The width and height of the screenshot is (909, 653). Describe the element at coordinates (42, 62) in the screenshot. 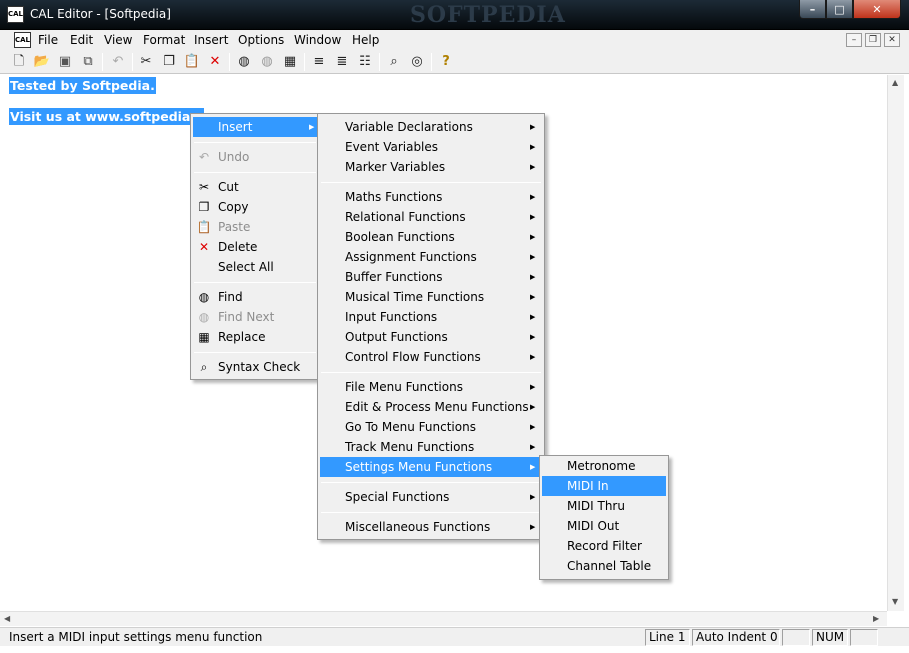

I see `open-folder-icon: 📂` at that location.